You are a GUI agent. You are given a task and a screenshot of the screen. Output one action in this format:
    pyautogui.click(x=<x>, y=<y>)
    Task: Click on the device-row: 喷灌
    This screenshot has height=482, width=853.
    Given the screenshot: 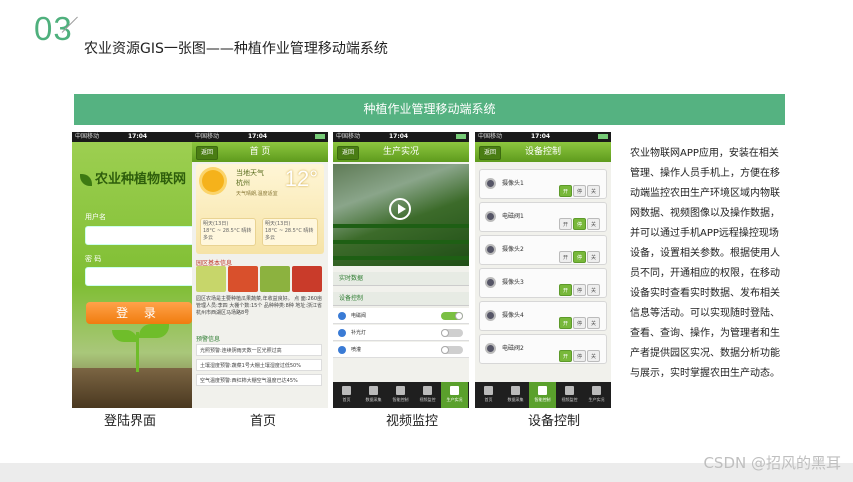 What is the action you would take?
    pyautogui.click(x=401, y=350)
    